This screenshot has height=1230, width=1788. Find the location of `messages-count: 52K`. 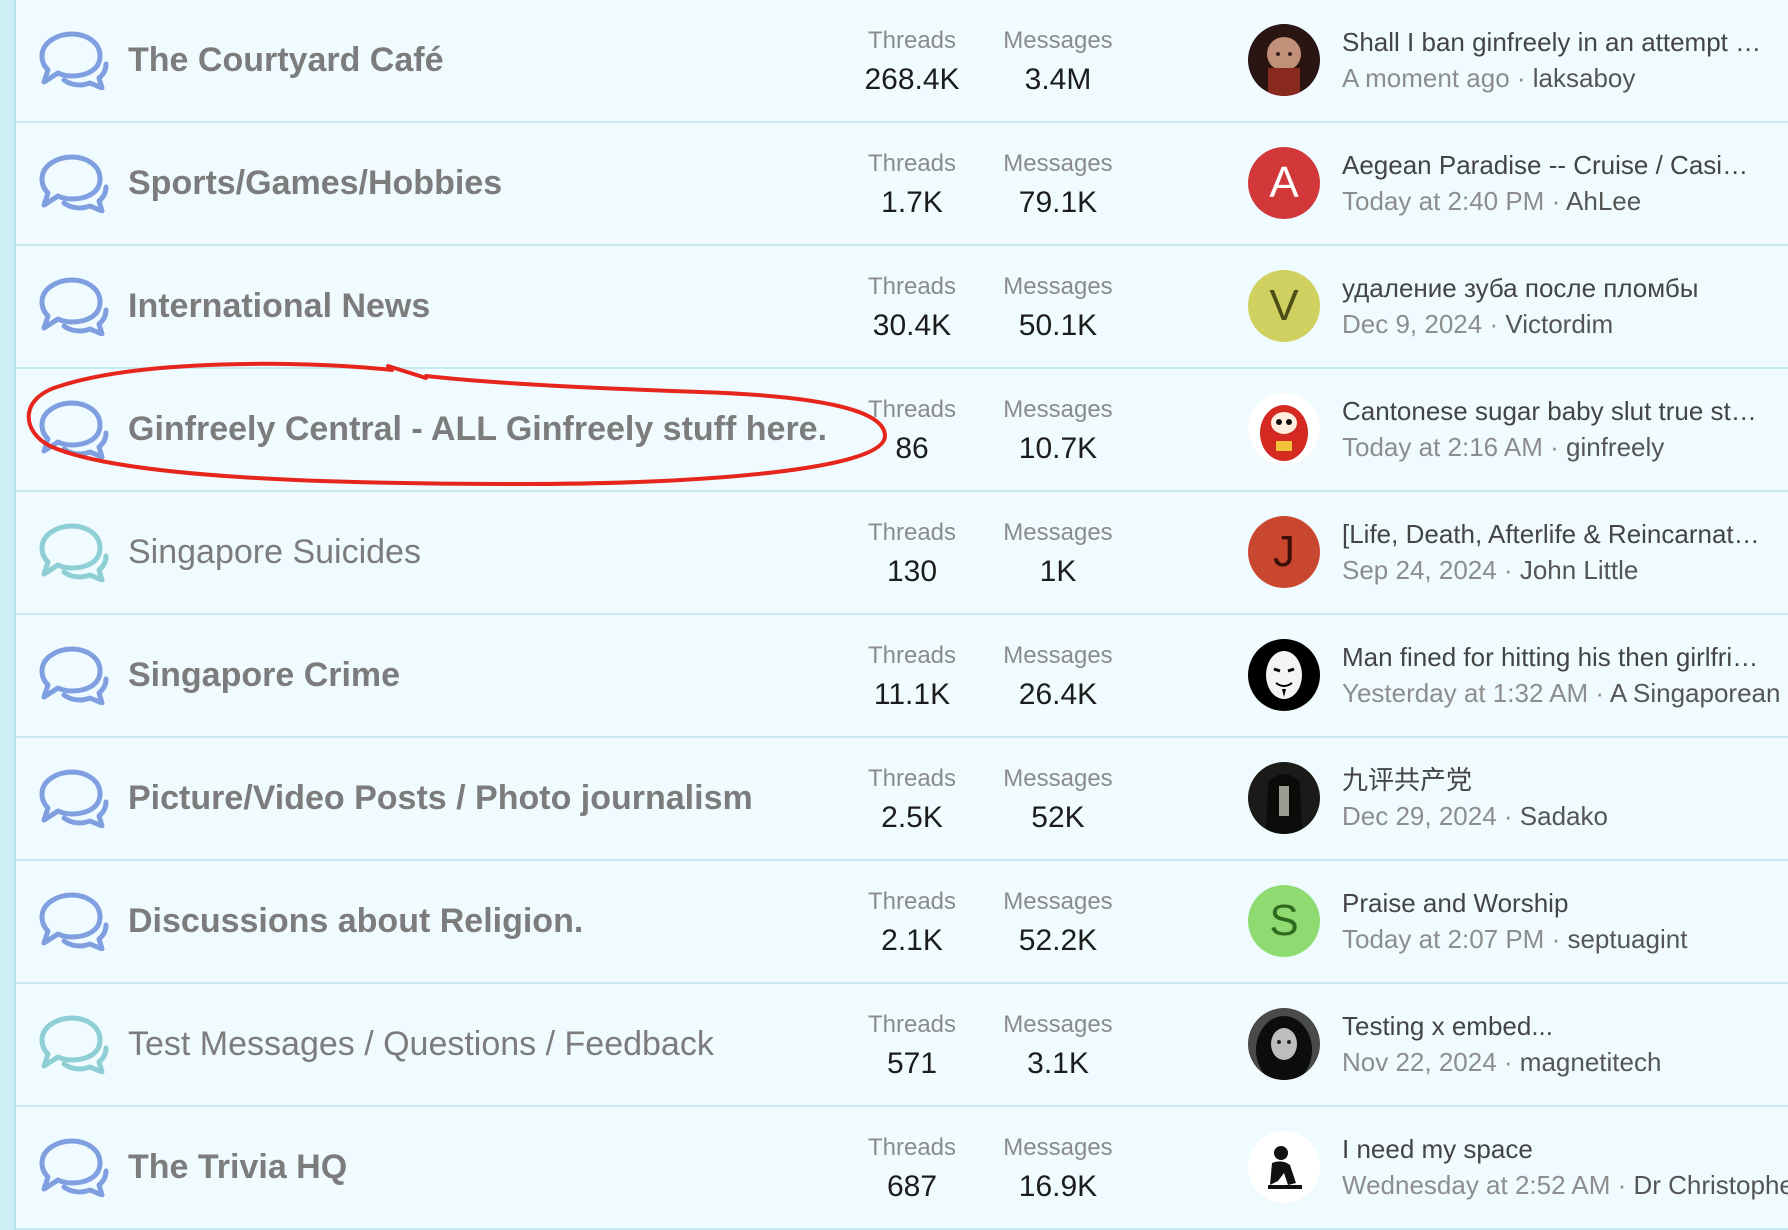

messages-count: 52K is located at coordinates (1058, 817).